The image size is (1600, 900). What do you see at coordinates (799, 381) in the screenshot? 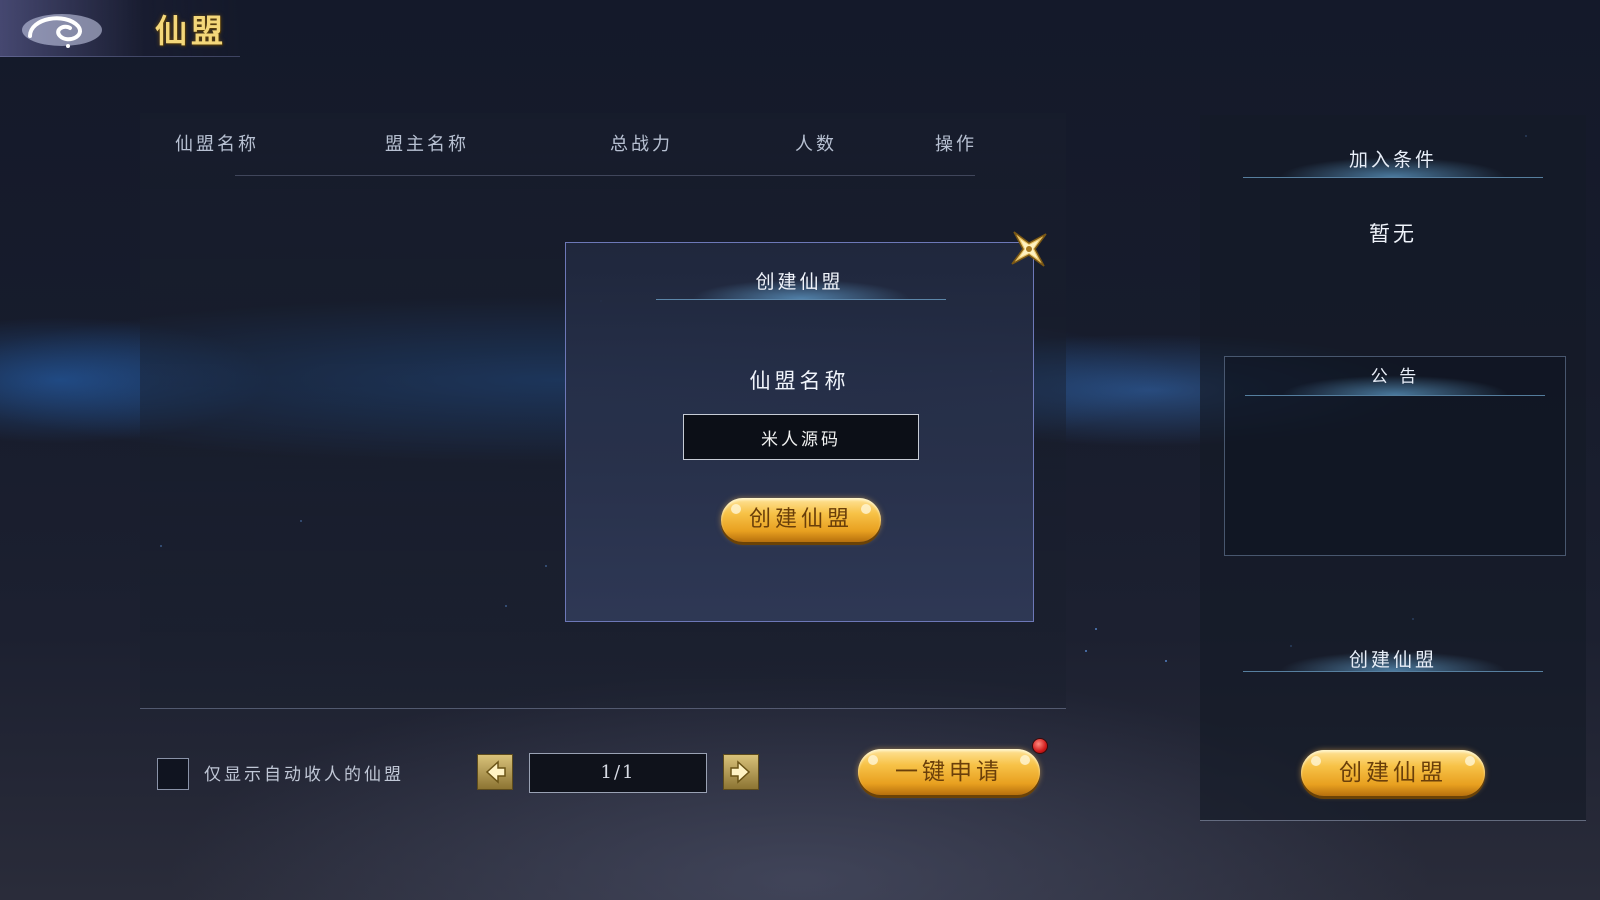
I see `alliance-name-label: 仙盟名称` at bounding box center [799, 381].